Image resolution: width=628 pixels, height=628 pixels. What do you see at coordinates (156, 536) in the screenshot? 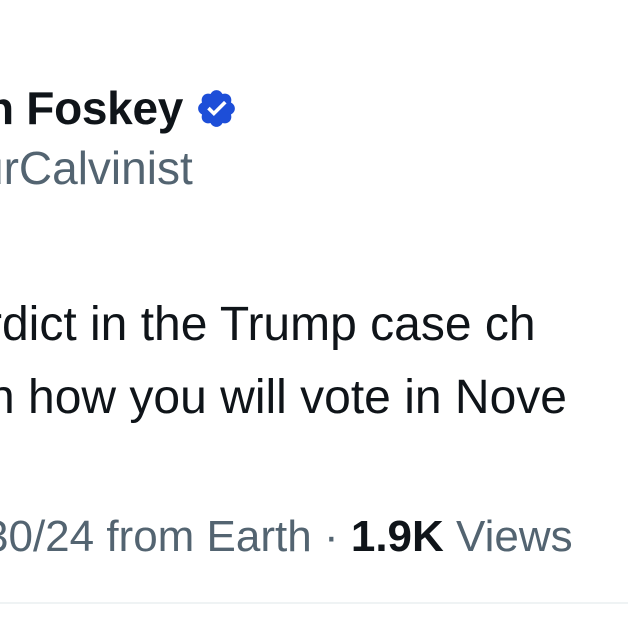
I see `timestamp: 30/24 from Earth` at bounding box center [156, 536].